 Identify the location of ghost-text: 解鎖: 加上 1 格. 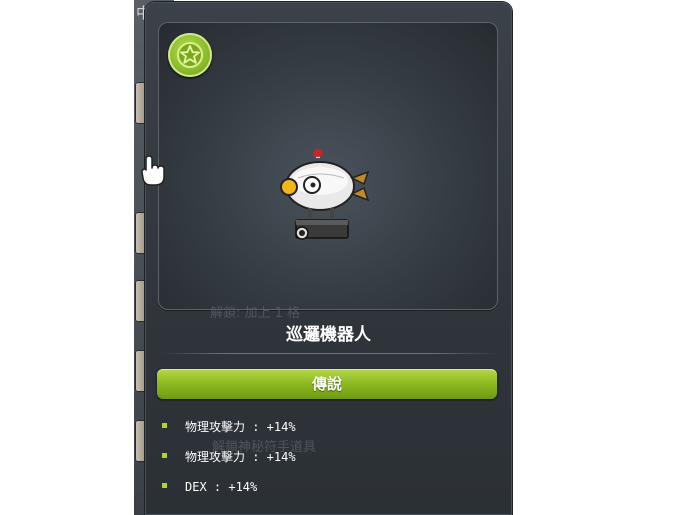
(255, 313).